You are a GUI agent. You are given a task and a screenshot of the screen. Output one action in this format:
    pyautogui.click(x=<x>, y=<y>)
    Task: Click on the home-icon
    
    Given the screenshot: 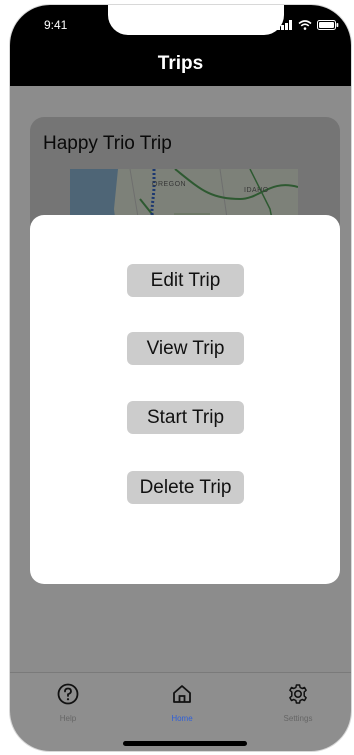 What is the action you would take?
    pyautogui.click(x=182, y=696)
    